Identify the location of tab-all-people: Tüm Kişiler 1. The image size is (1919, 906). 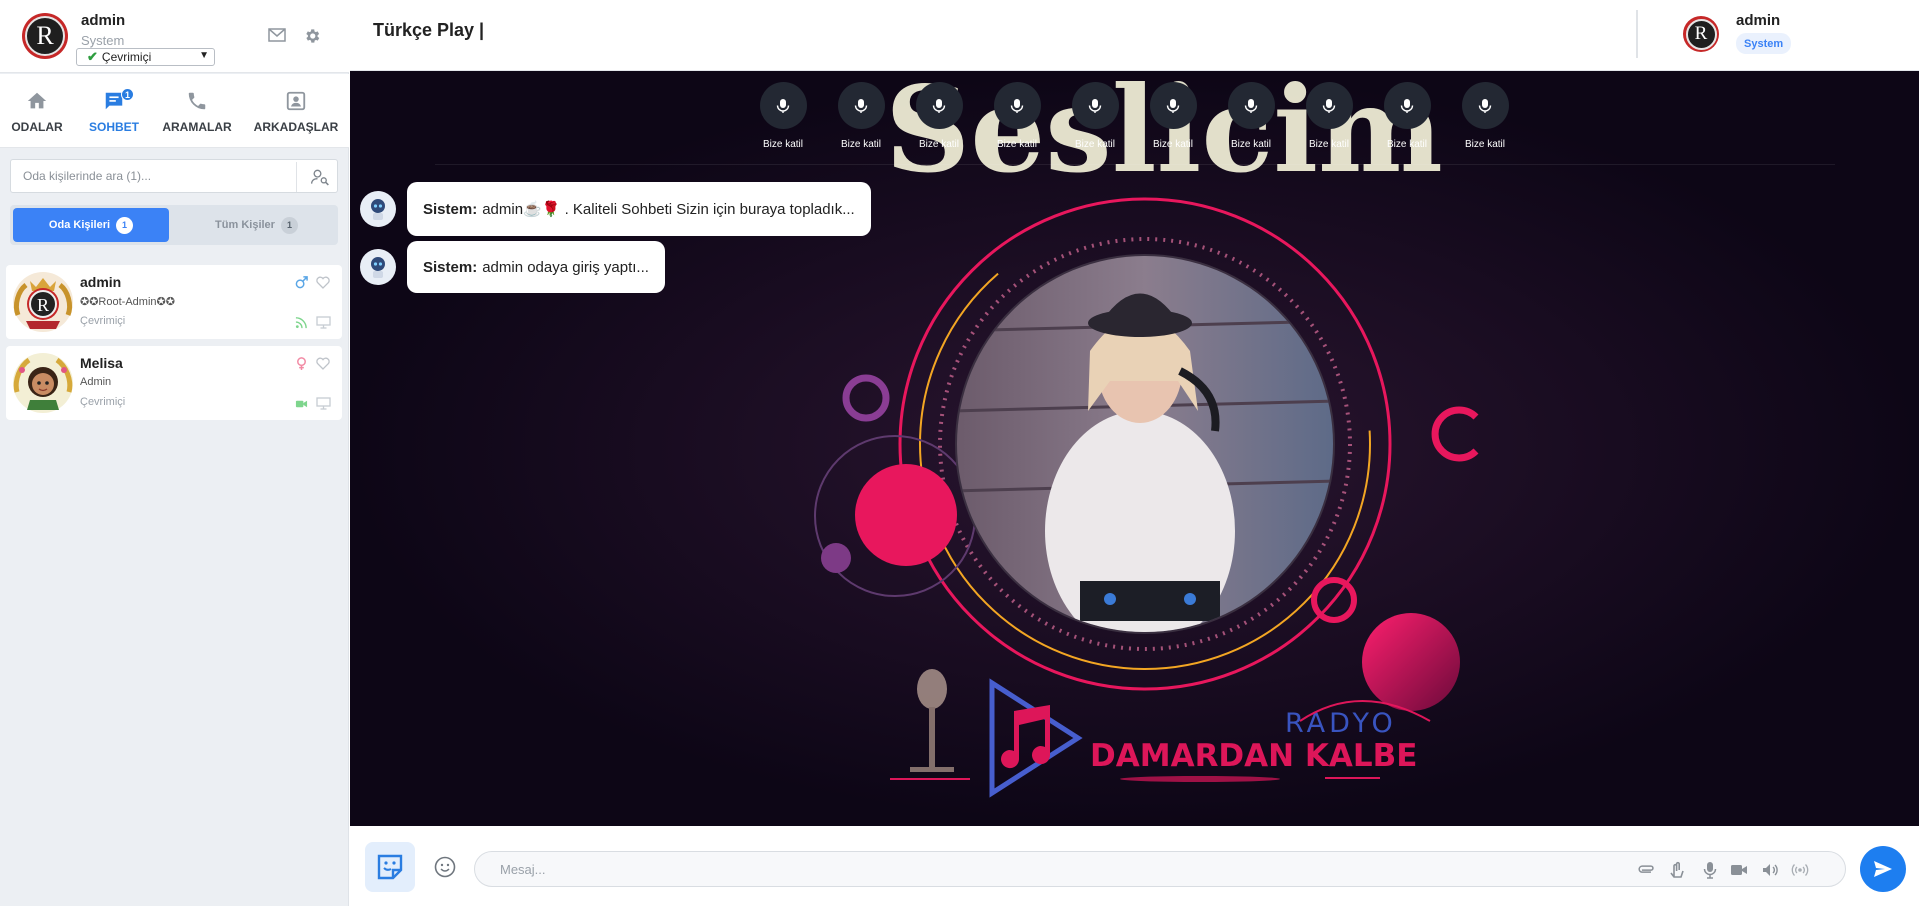
(256, 225).